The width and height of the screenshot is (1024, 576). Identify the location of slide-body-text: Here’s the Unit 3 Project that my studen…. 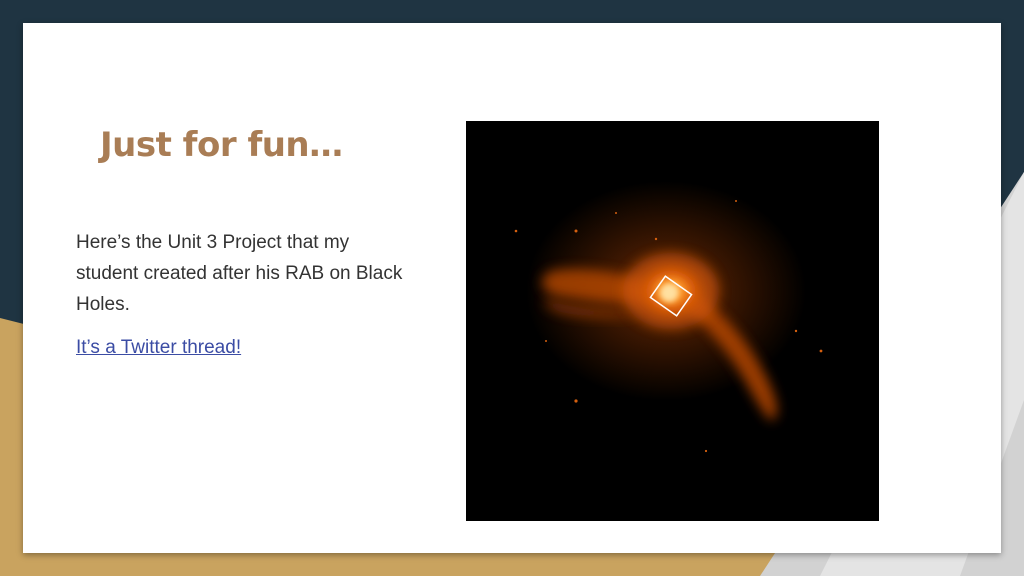
(239, 273).